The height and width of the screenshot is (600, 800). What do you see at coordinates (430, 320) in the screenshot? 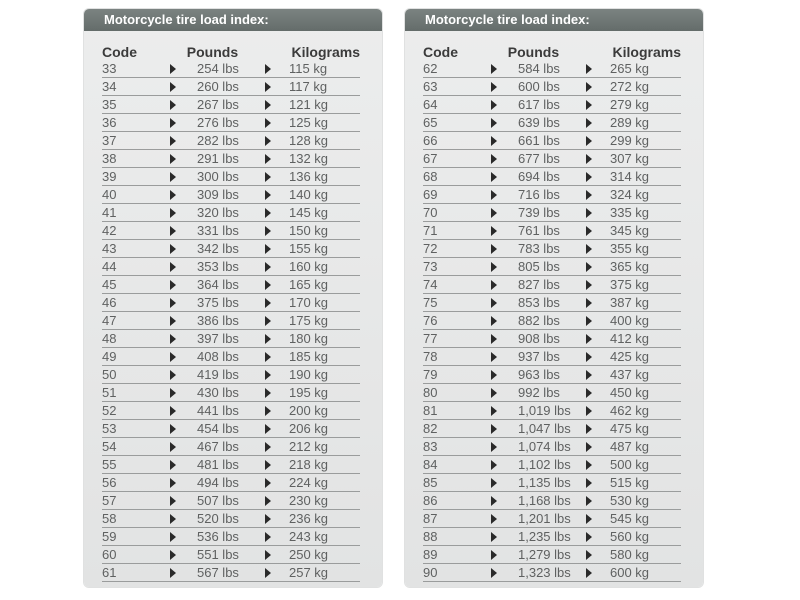
I see `cell-code: 76` at bounding box center [430, 320].